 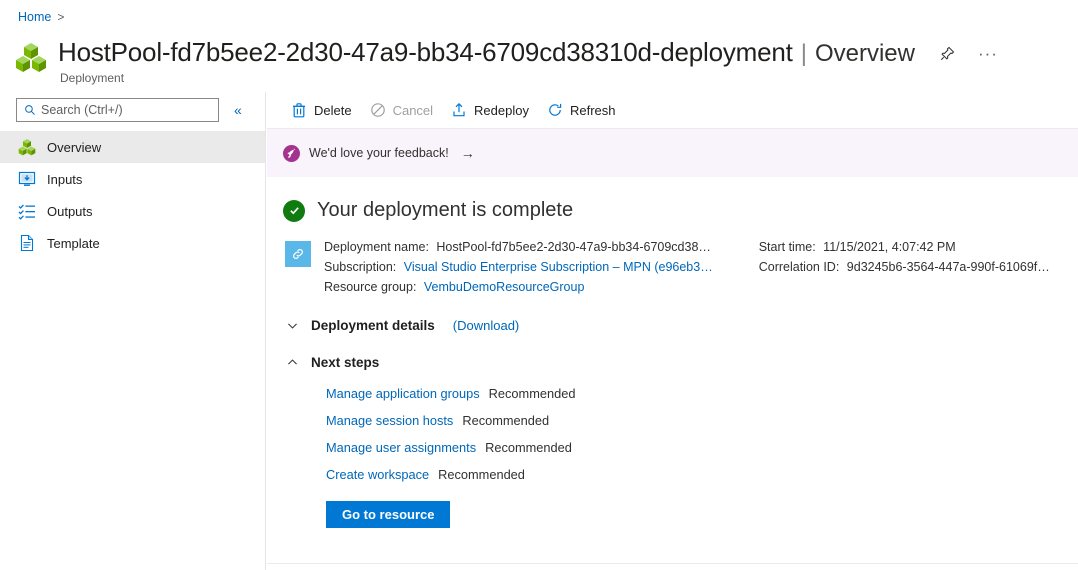 What do you see at coordinates (555, 109) in the screenshot?
I see `refresh-icon` at bounding box center [555, 109].